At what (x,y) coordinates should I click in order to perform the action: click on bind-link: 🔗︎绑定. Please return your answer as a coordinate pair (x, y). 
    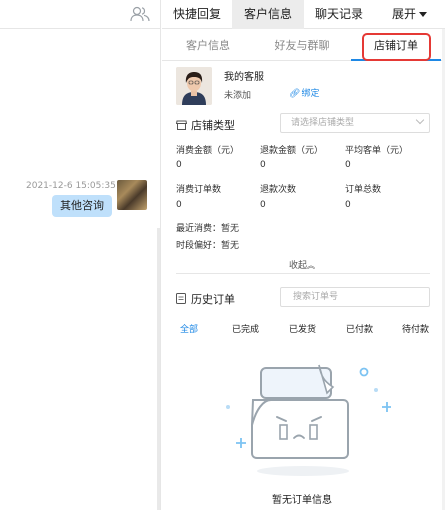
    Looking at the image, I should click on (304, 92).